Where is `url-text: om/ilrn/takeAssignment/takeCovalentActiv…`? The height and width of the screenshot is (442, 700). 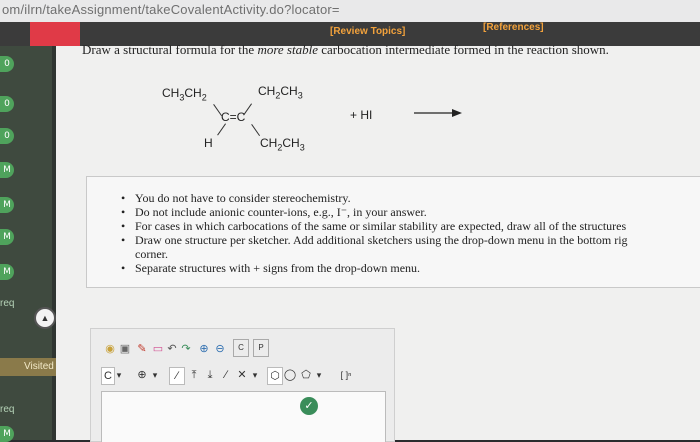 url-text: om/ilrn/takeAssignment/takeCovalentActiv… is located at coordinates (171, 9).